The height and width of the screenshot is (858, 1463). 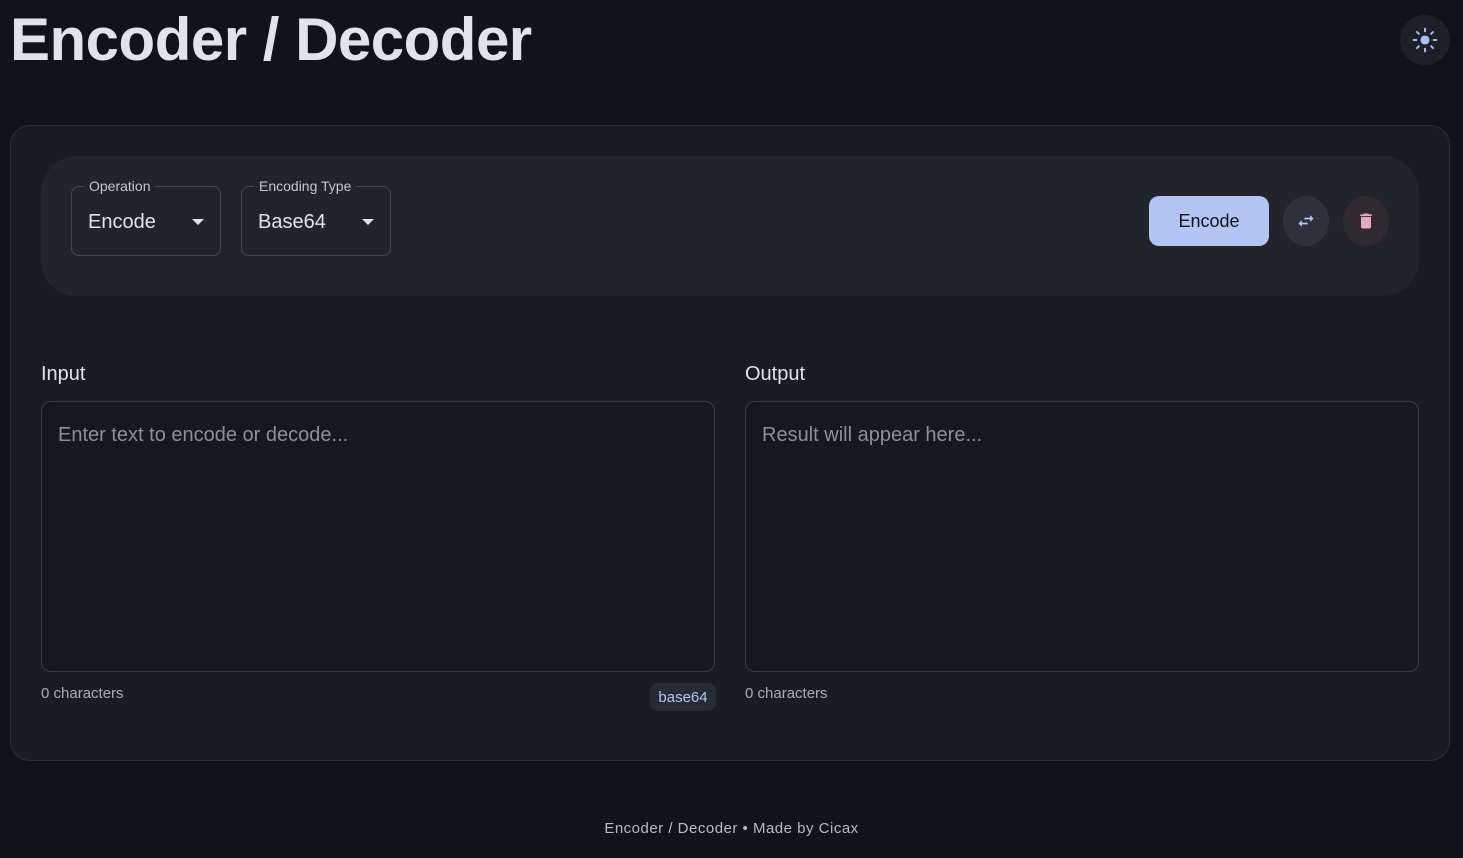 I want to click on clear-button, so click(x=1366, y=221).